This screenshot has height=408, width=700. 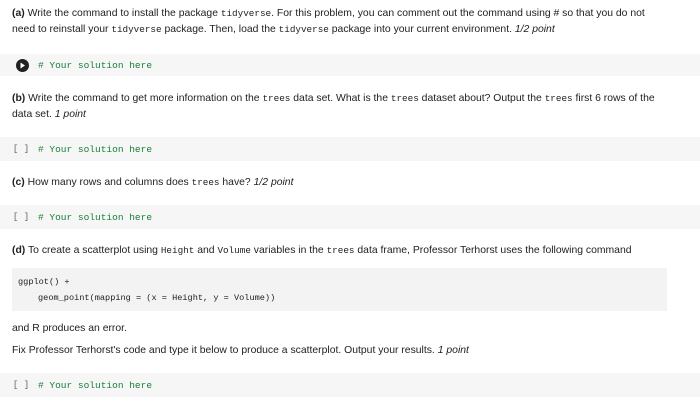 I want to click on play-icon, so click(x=22, y=65).